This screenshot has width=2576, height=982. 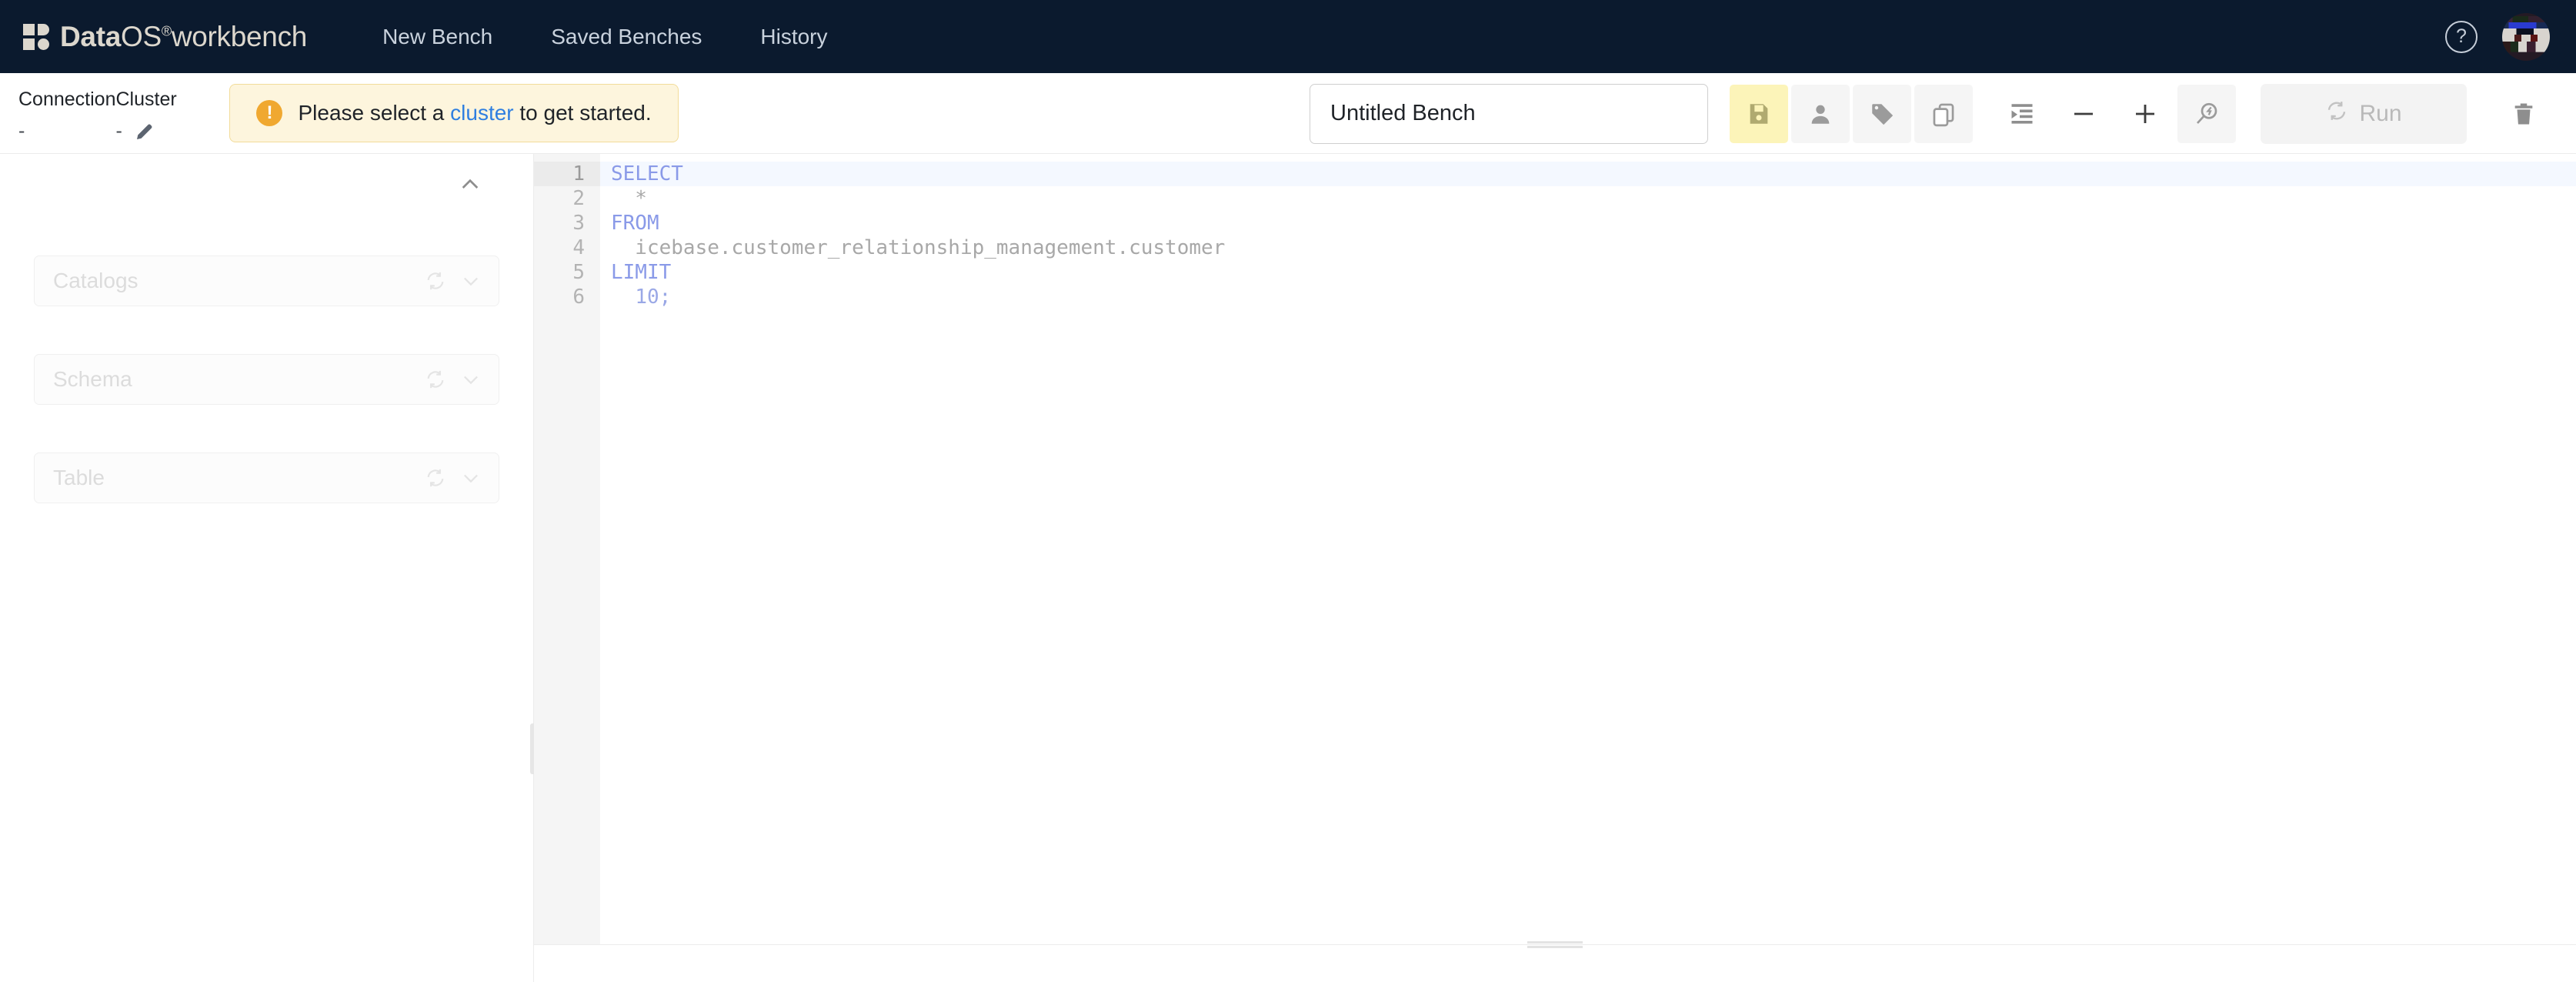 What do you see at coordinates (794, 37) in the screenshot?
I see `nav-history: History` at bounding box center [794, 37].